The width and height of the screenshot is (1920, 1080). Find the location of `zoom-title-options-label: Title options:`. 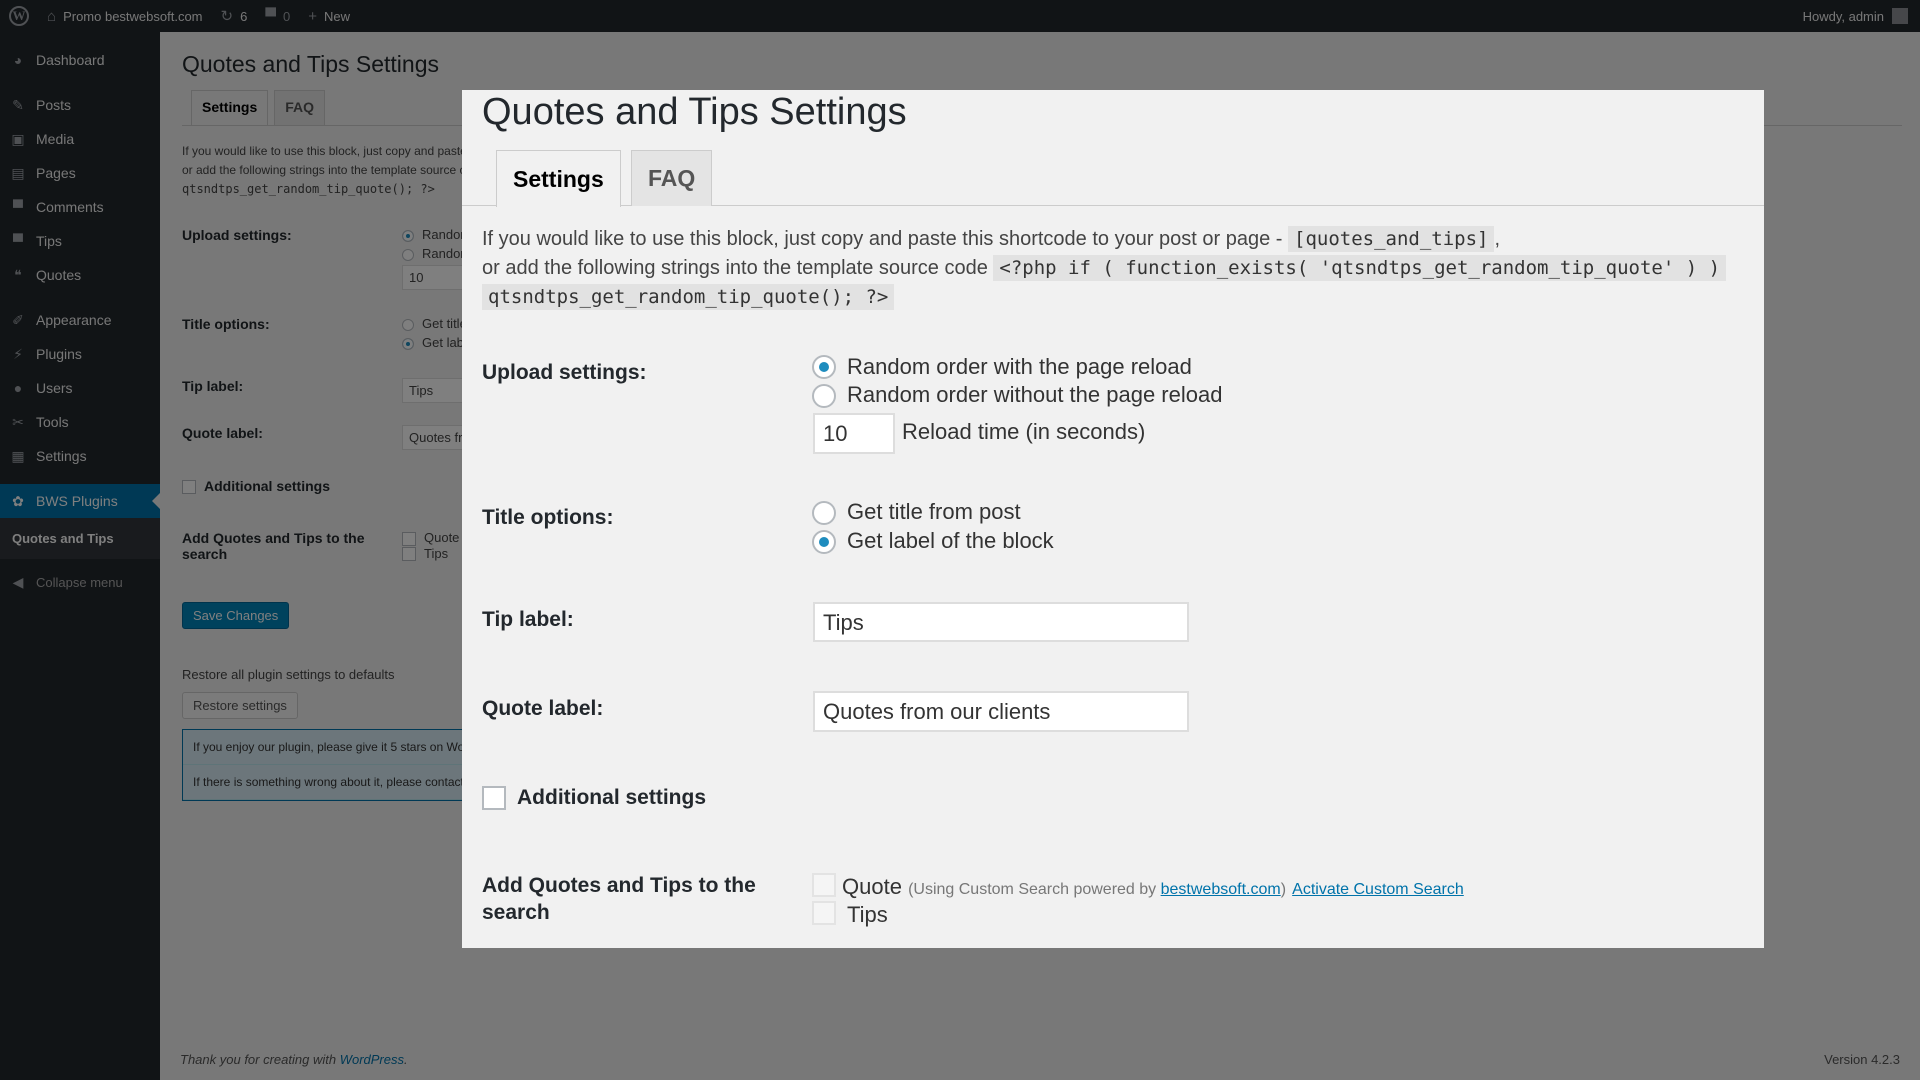

zoom-title-options-label: Title options: is located at coordinates (548, 517).